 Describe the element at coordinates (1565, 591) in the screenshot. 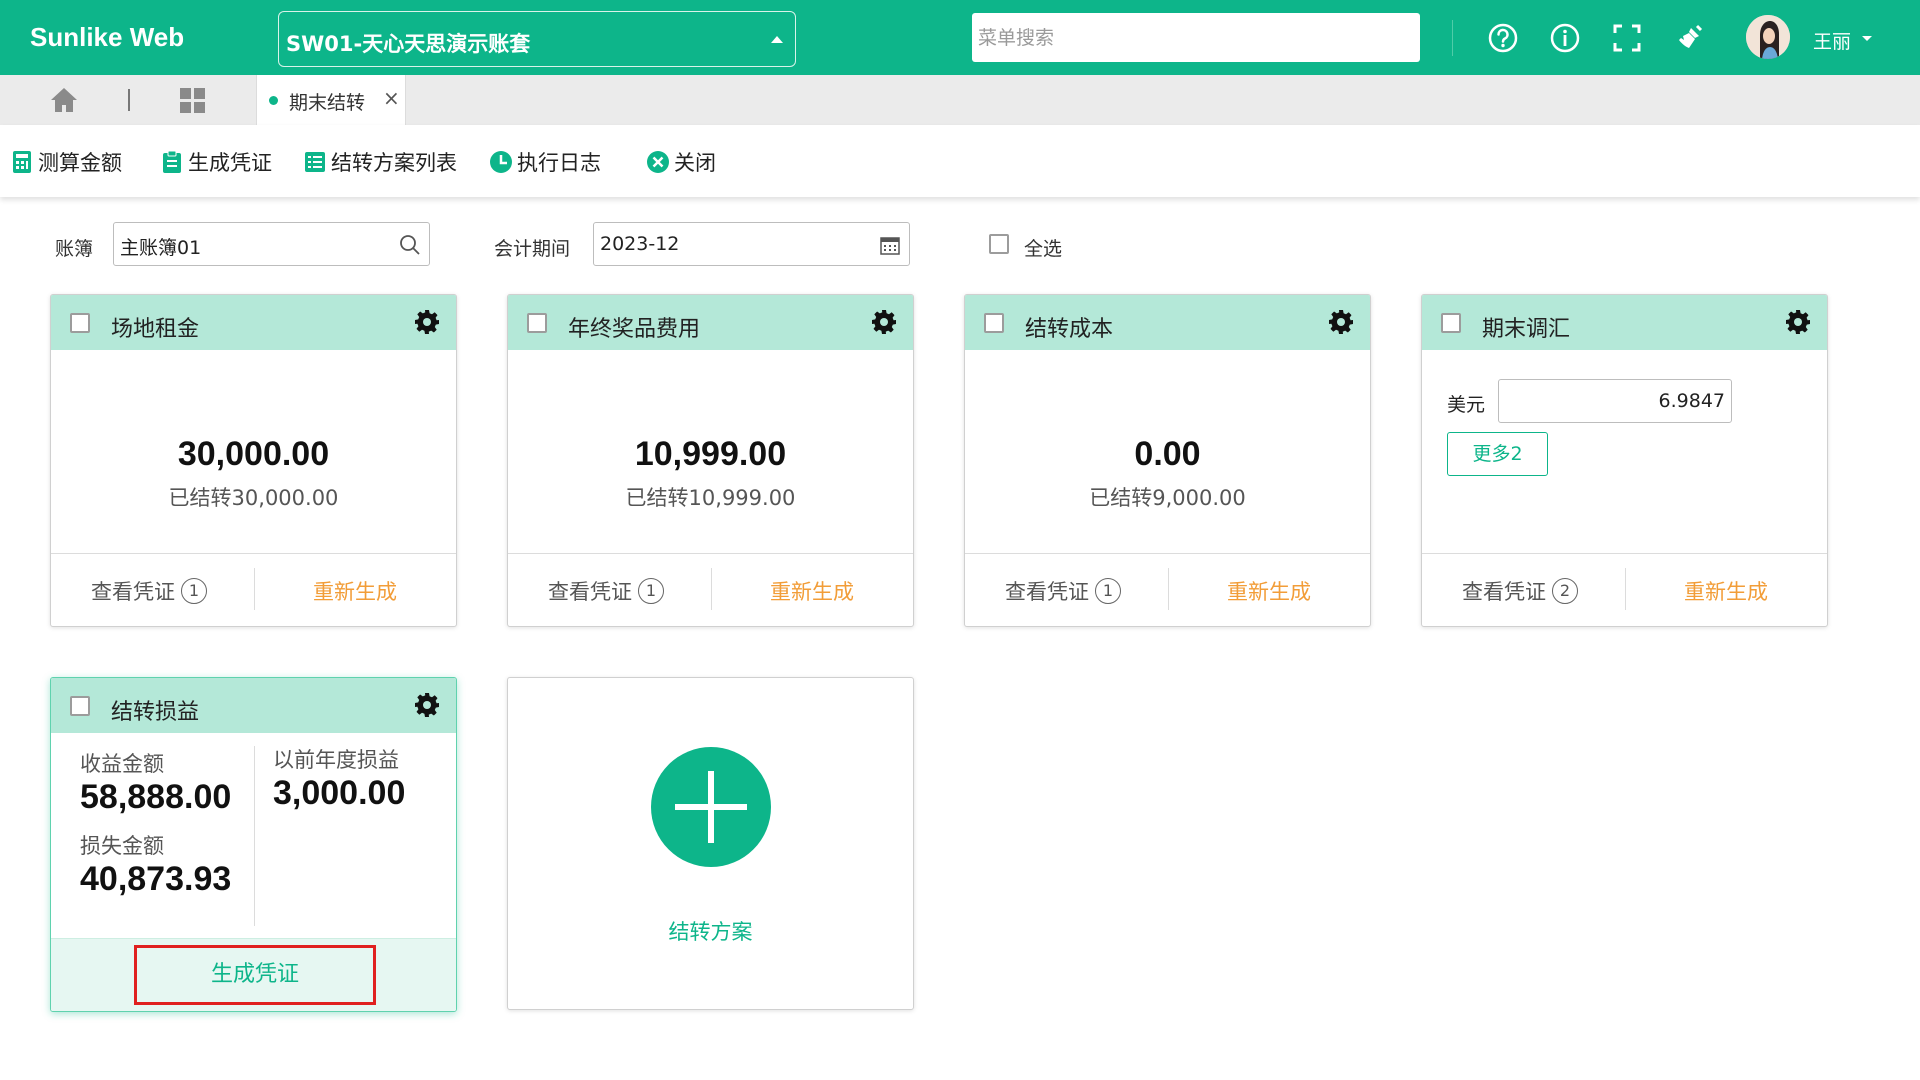

I see `voucher-count-badge: 2` at that location.